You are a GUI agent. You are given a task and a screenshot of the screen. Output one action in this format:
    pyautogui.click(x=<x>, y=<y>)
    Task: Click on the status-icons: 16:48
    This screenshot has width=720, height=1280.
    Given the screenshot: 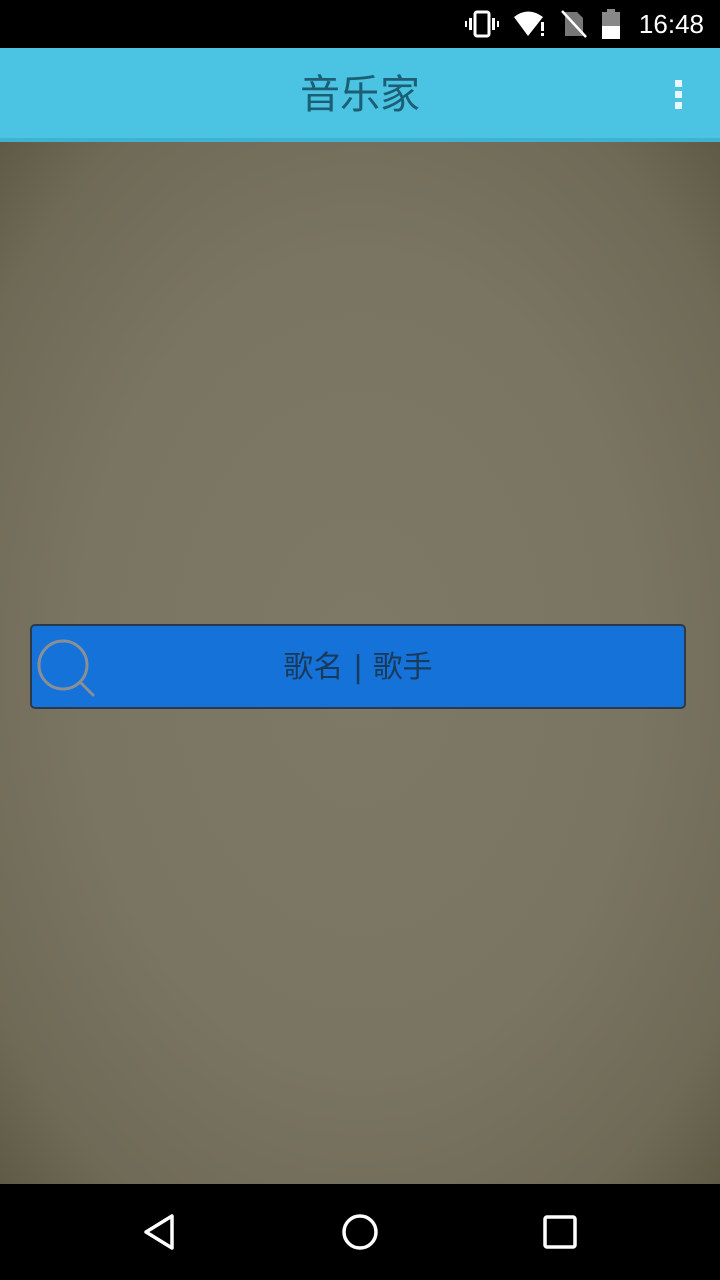 What is the action you would take?
    pyautogui.click(x=584, y=24)
    